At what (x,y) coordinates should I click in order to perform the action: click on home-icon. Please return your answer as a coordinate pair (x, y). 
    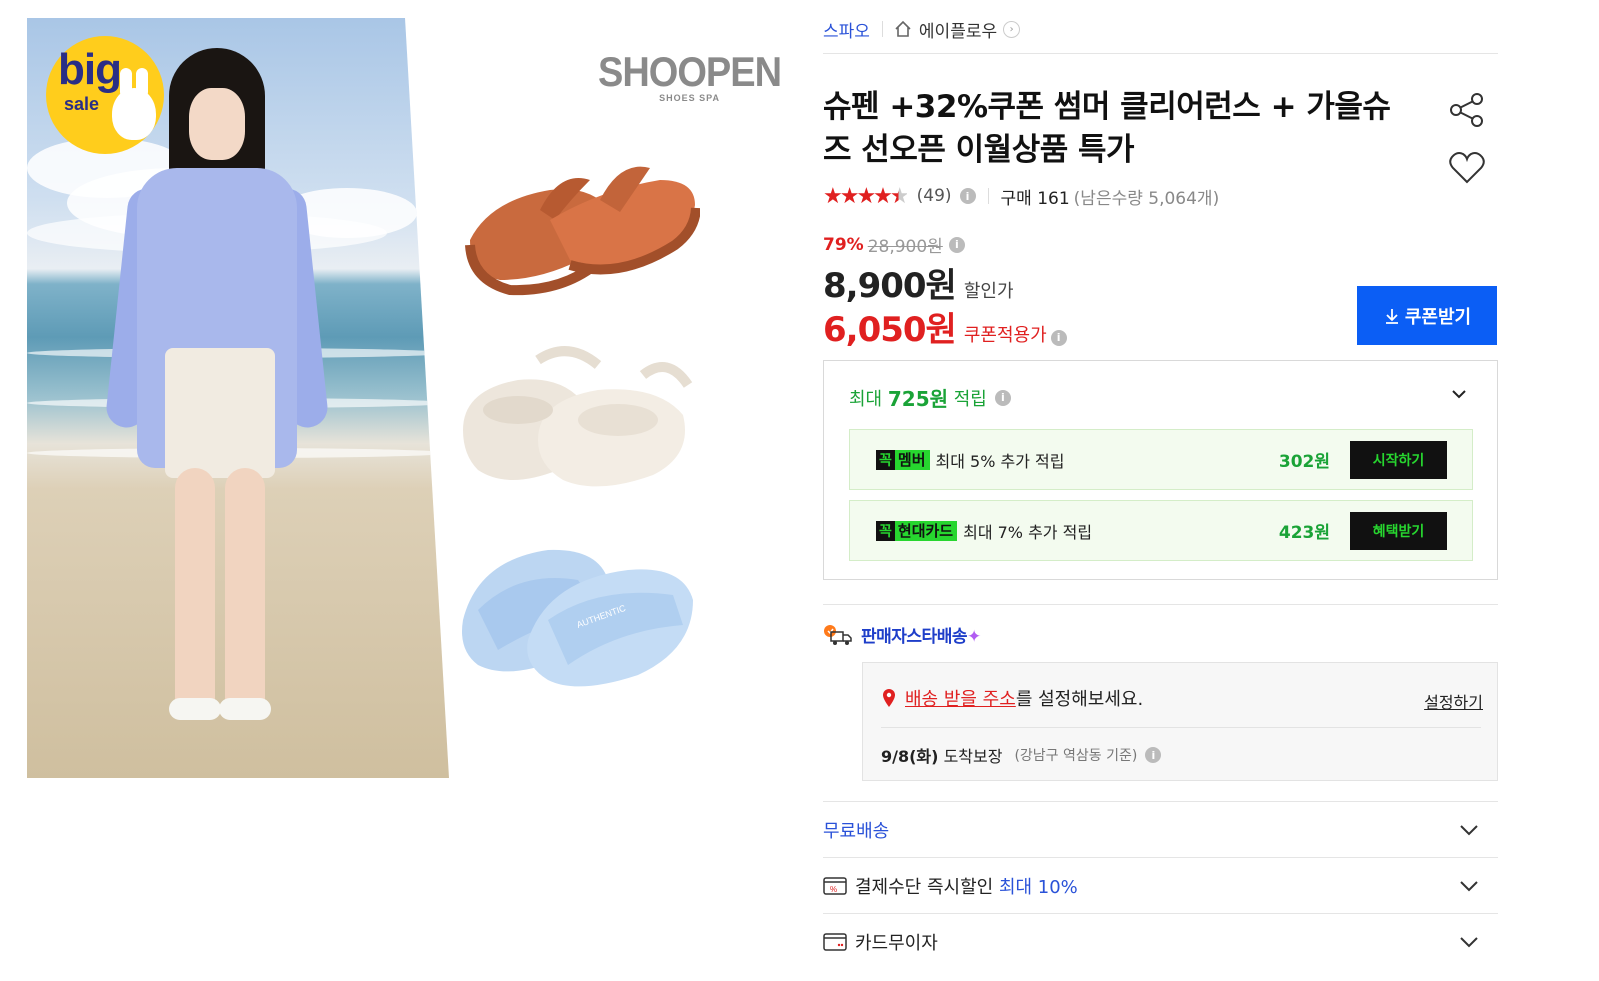
    Looking at the image, I should click on (903, 28).